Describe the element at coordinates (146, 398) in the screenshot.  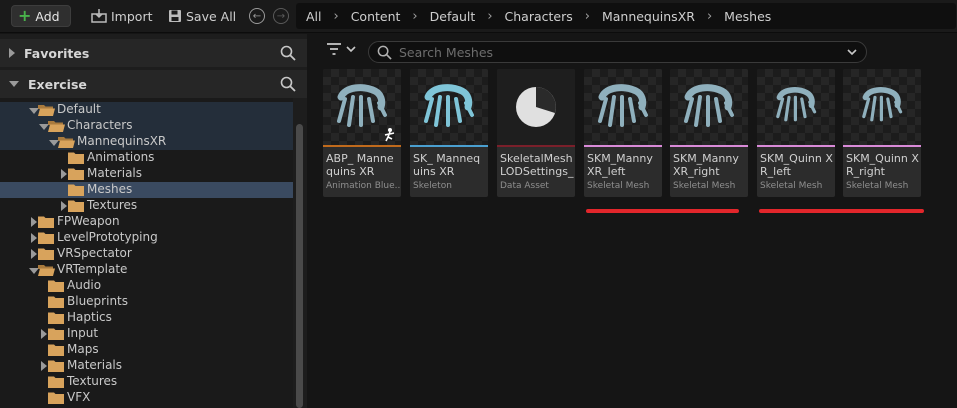
I see `tree-item: VFX` at that location.